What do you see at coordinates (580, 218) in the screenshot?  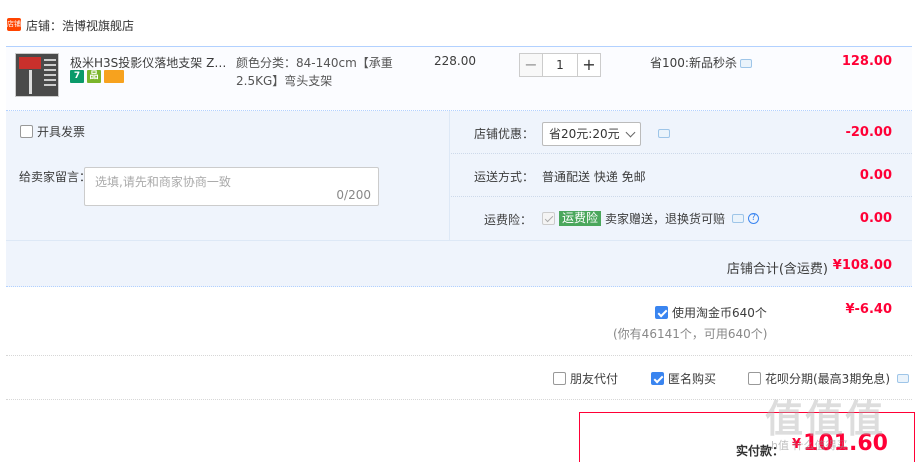 I see `shipping-insurance-tag: 运费险` at bounding box center [580, 218].